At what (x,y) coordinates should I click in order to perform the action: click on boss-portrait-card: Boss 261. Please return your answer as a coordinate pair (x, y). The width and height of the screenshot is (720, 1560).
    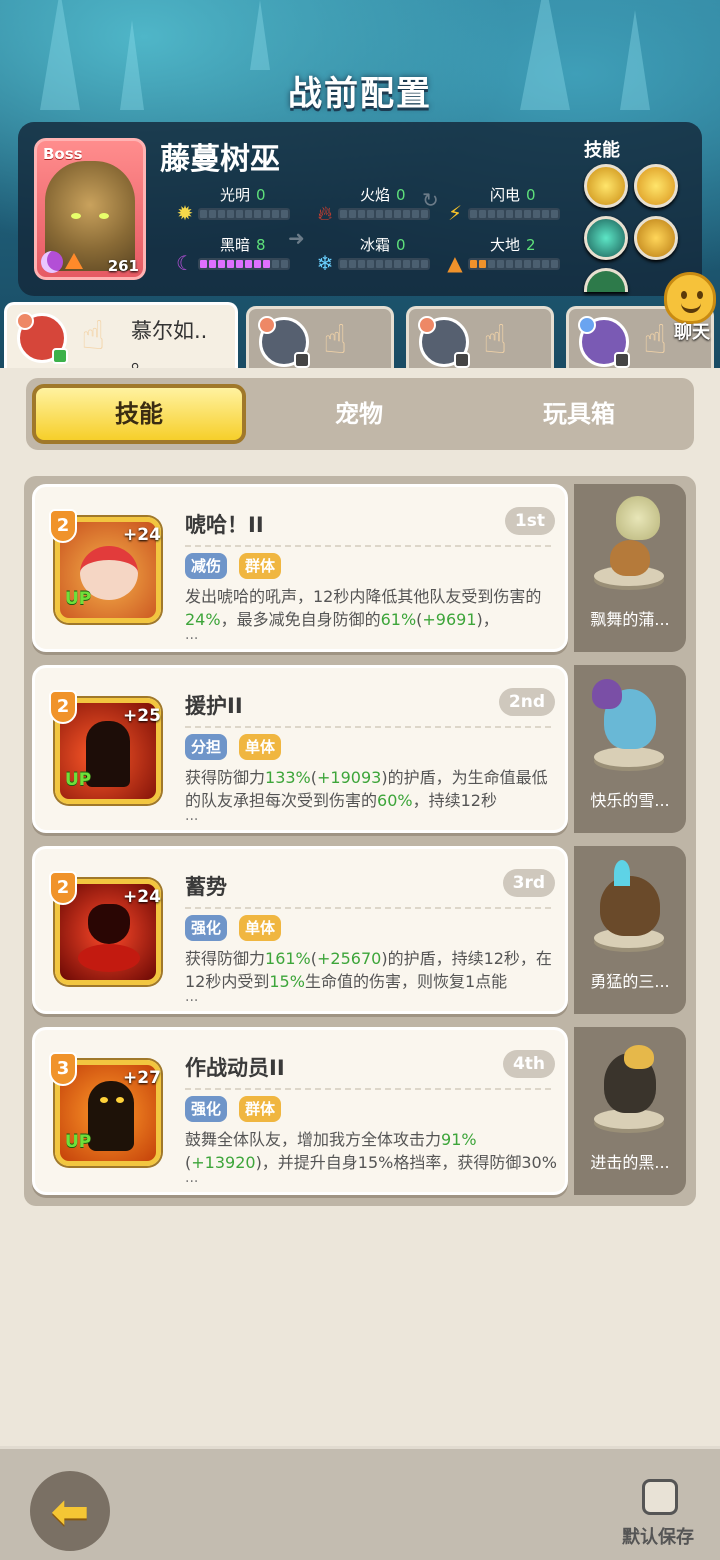
    Looking at the image, I should click on (90, 209).